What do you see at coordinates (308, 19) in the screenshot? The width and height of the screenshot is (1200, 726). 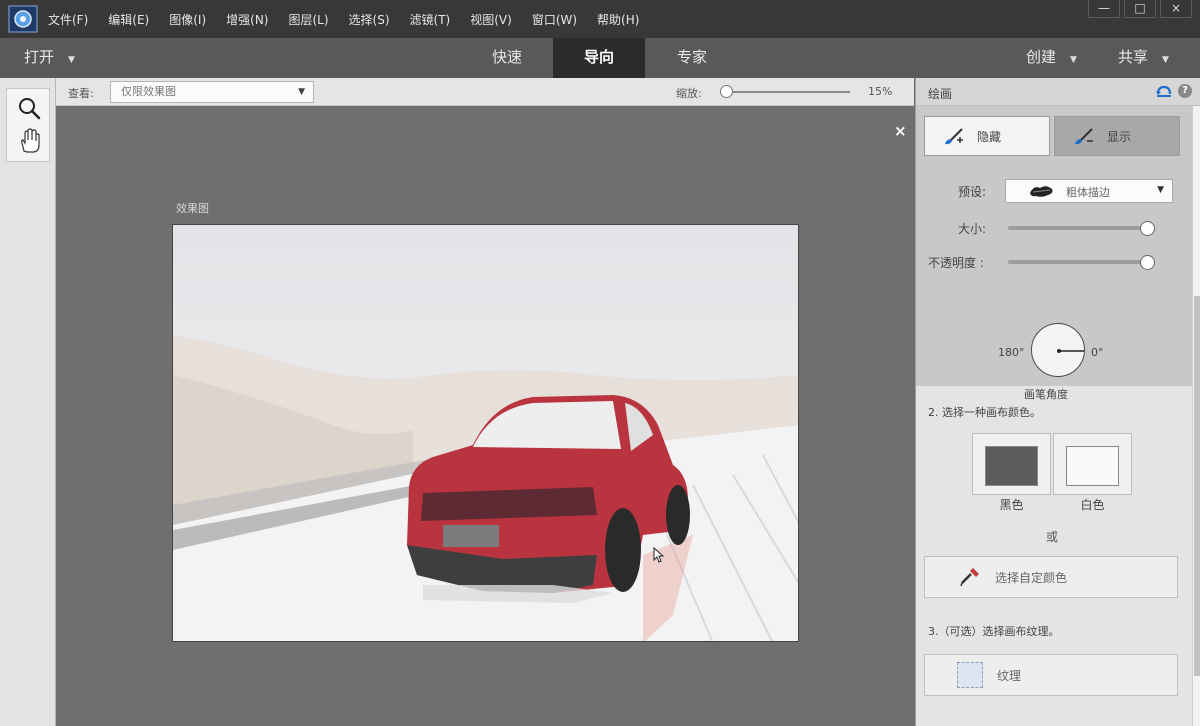 I see `menu-layer: 图层(L)` at bounding box center [308, 19].